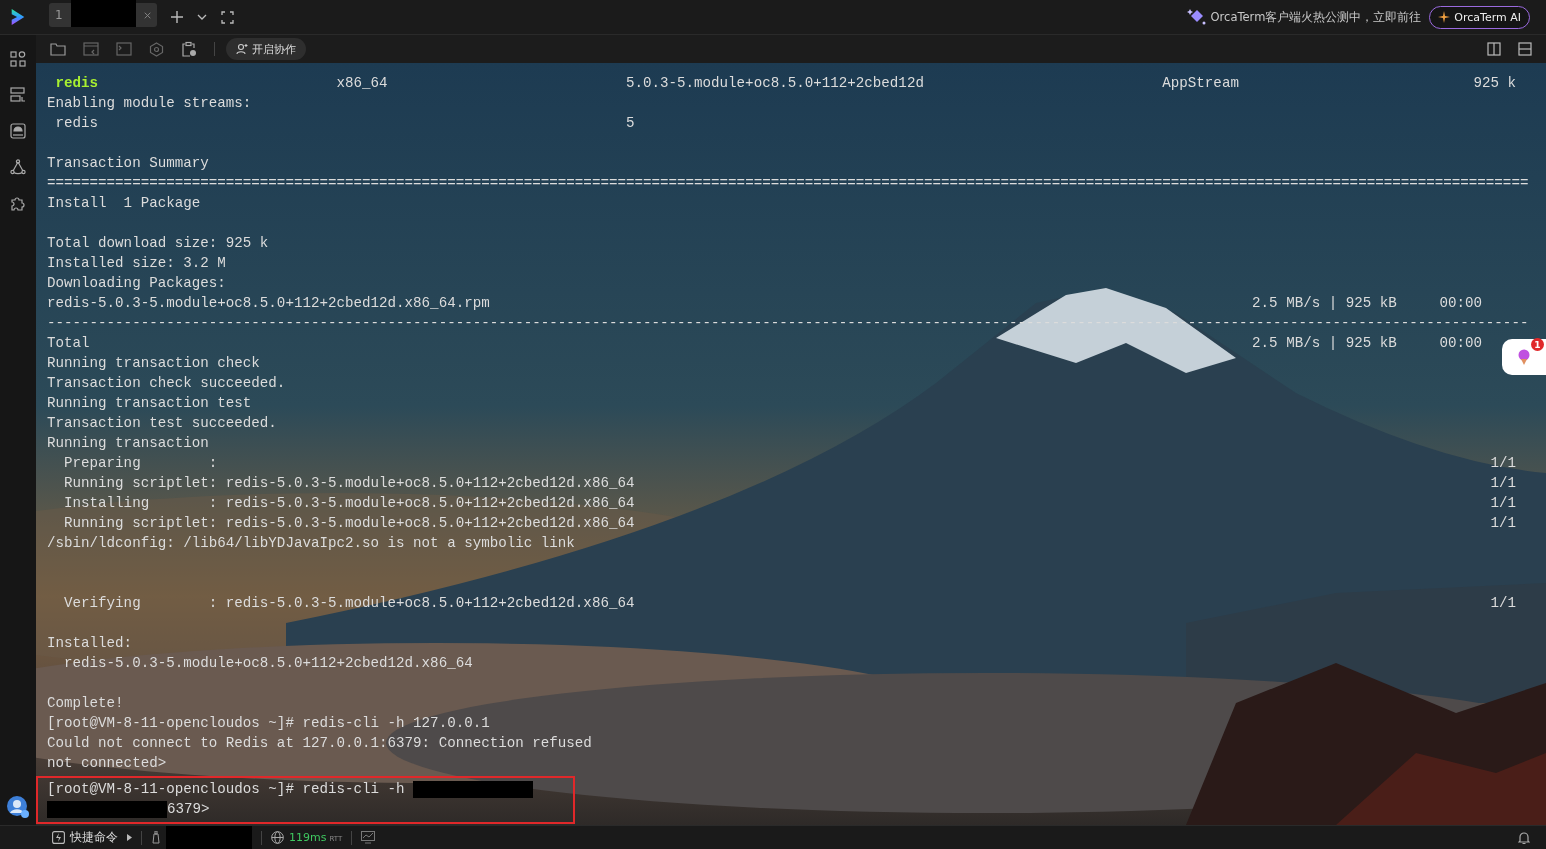 The width and height of the screenshot is (1546, 849). Describe the element at coordinates (85, 703) in the screenshot. I see `terminal-line: Complete!` at that location.